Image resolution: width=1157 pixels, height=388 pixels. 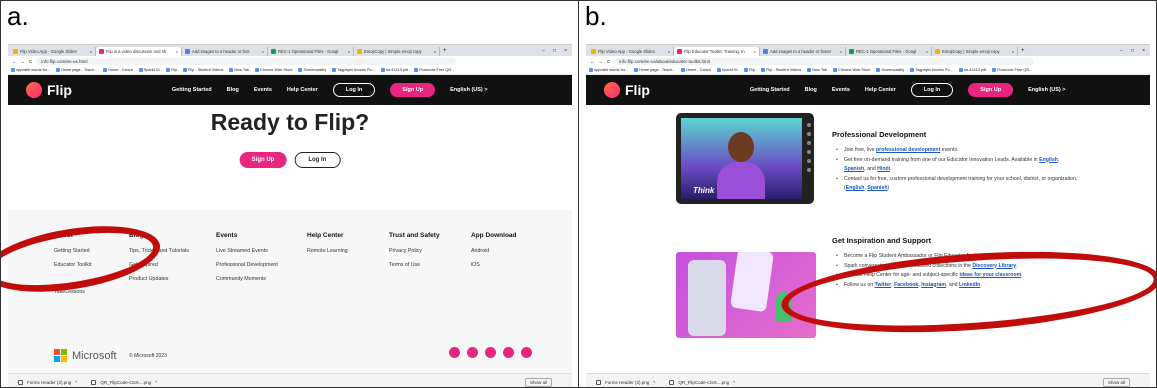 I want to click on link: Hindi, so click(x=883, y=169).